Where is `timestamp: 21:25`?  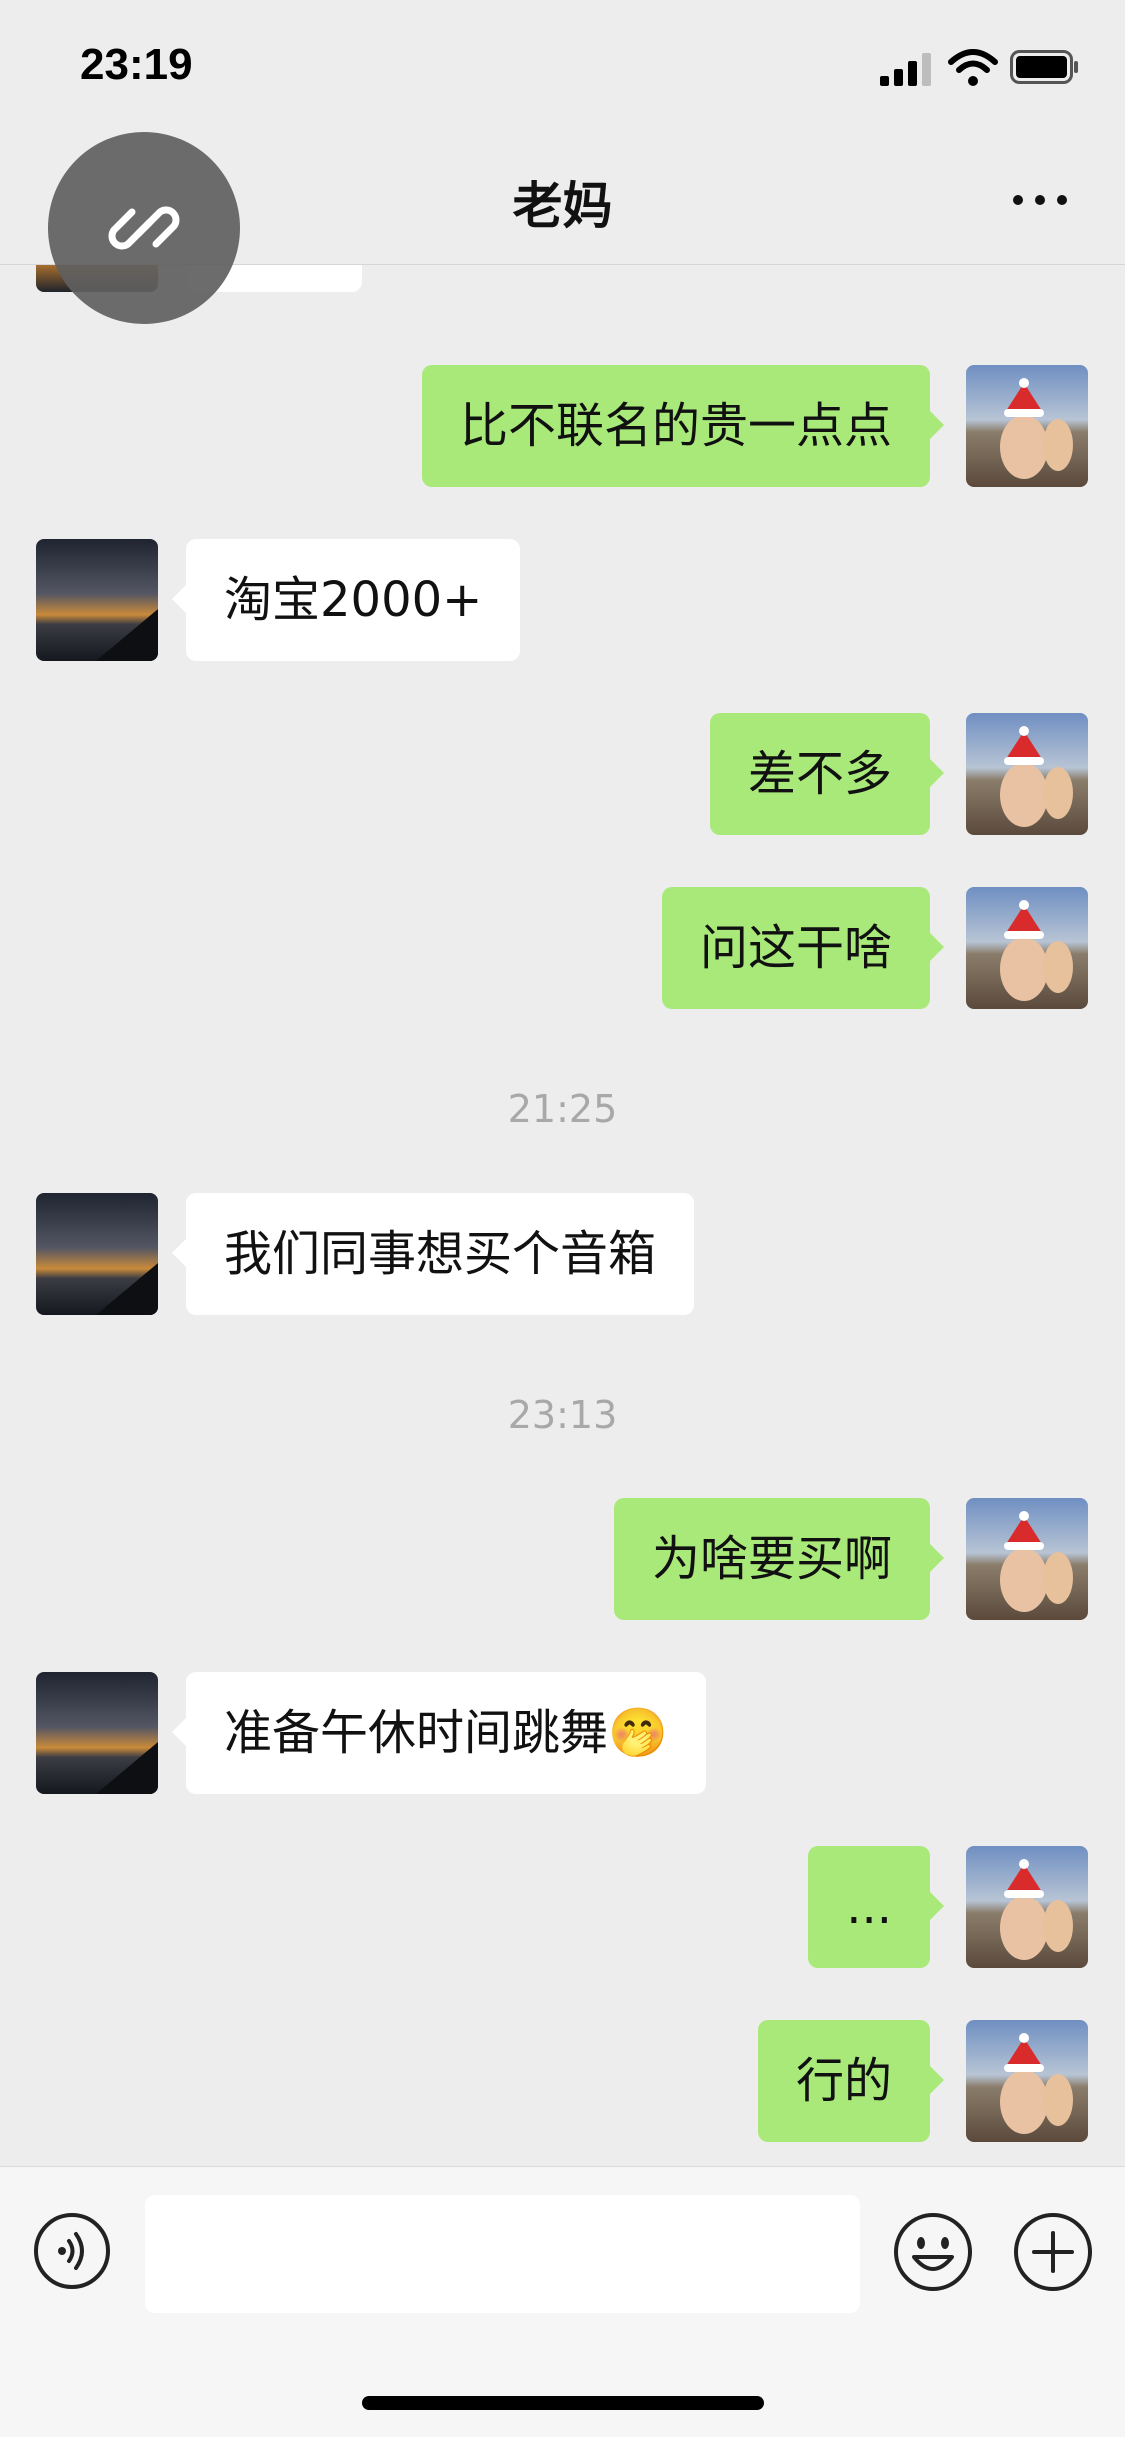 timestamp: 21:25 is located at coordinates (562, 1109).